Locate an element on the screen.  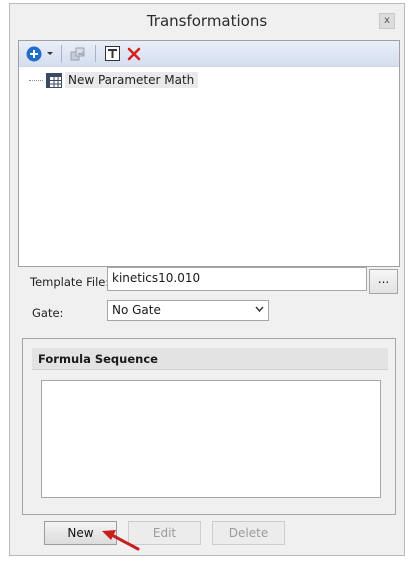
window-title: Transformations is located at coordinates (207, 21).